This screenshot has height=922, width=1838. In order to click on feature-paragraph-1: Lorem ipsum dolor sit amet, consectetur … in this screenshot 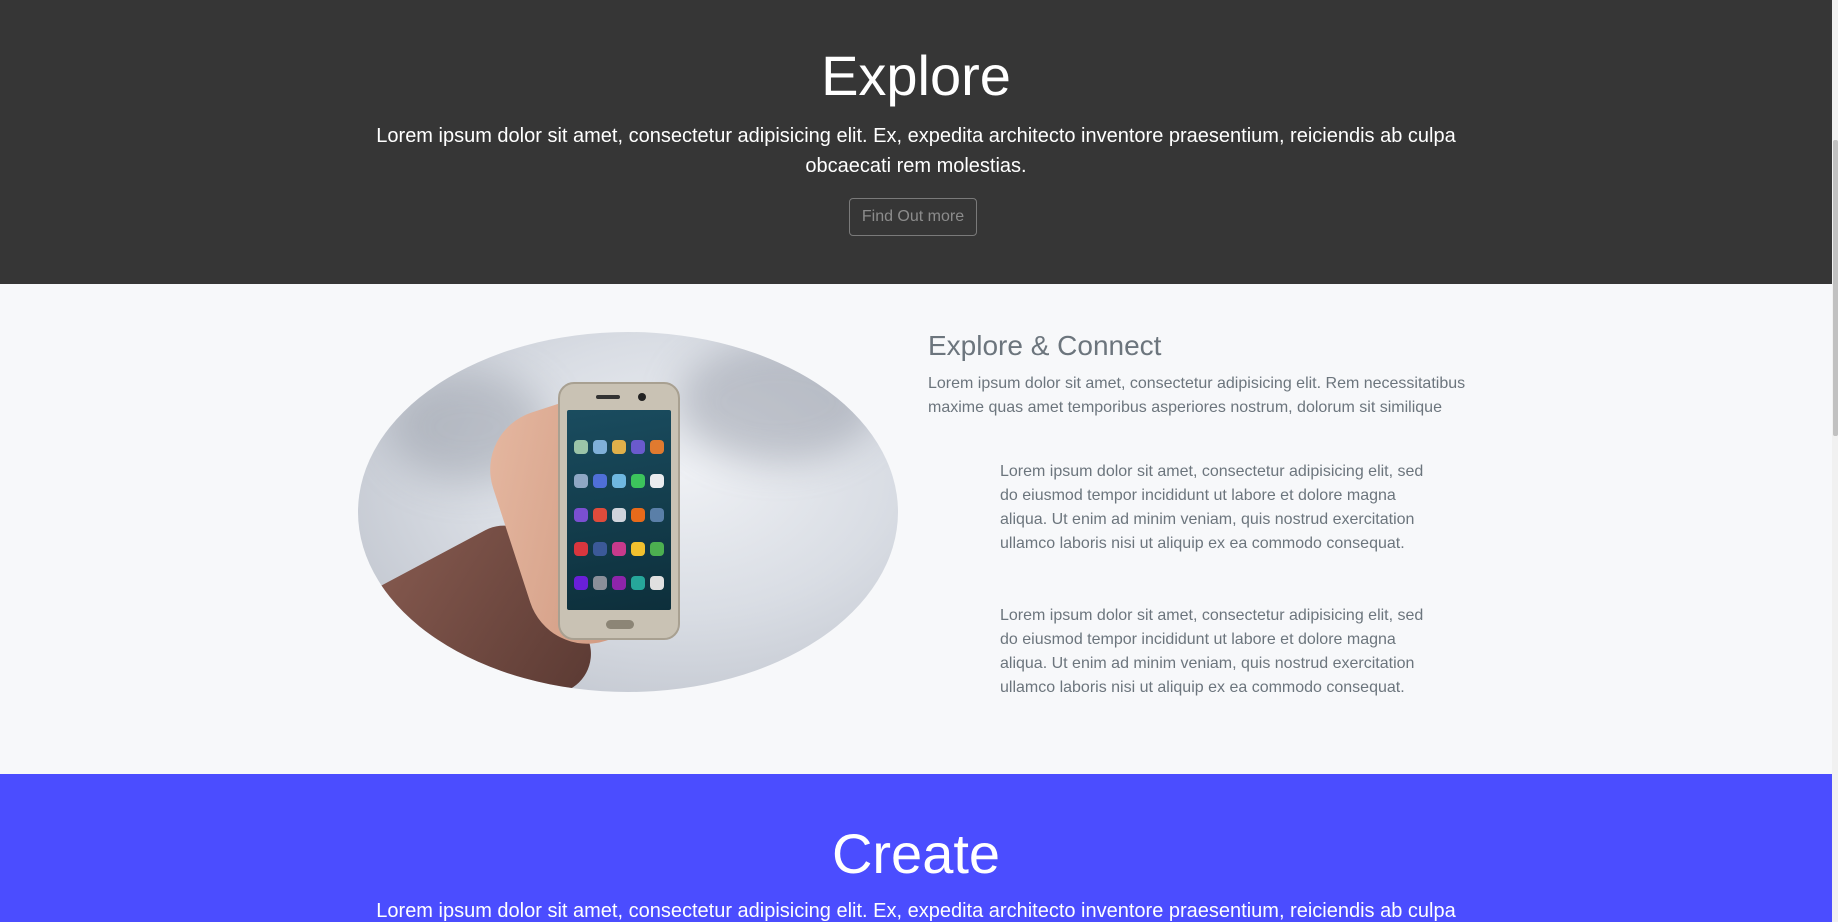, I will do `click(1212, 507)`.